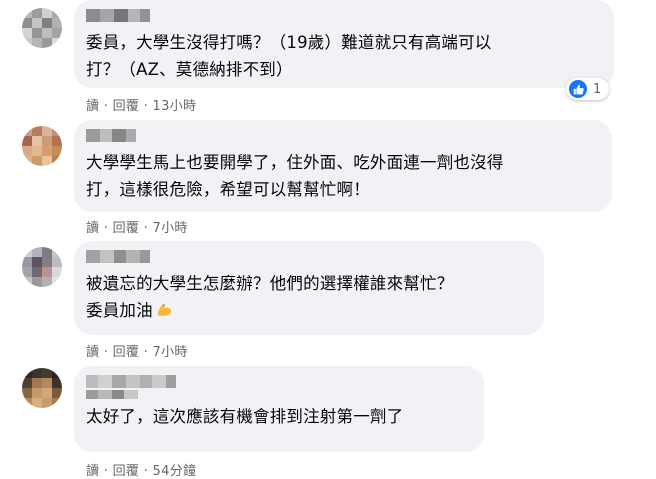 The width and height of the screenshot is (656, 479). What do you see at coordinates (588, 89) in the screenshot?
I see `reaction-count: 1` at bounding box center [588, 89].